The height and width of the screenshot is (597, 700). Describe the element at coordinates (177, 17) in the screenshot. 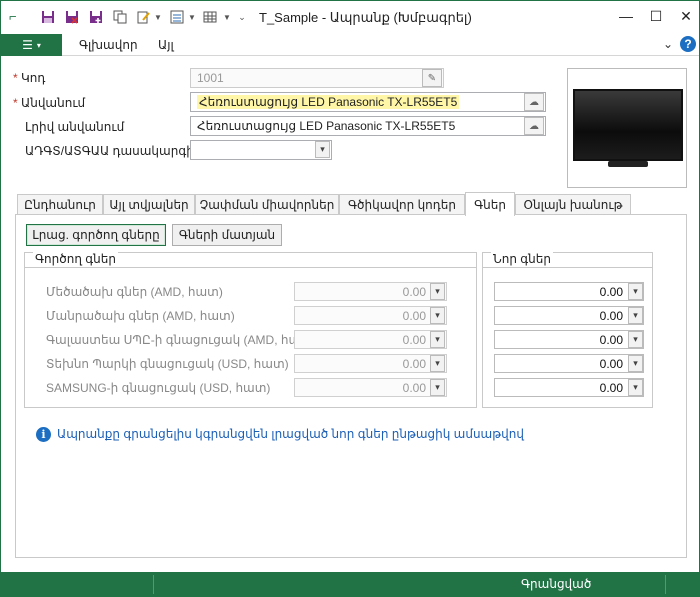

I see `options-icon` at that location.